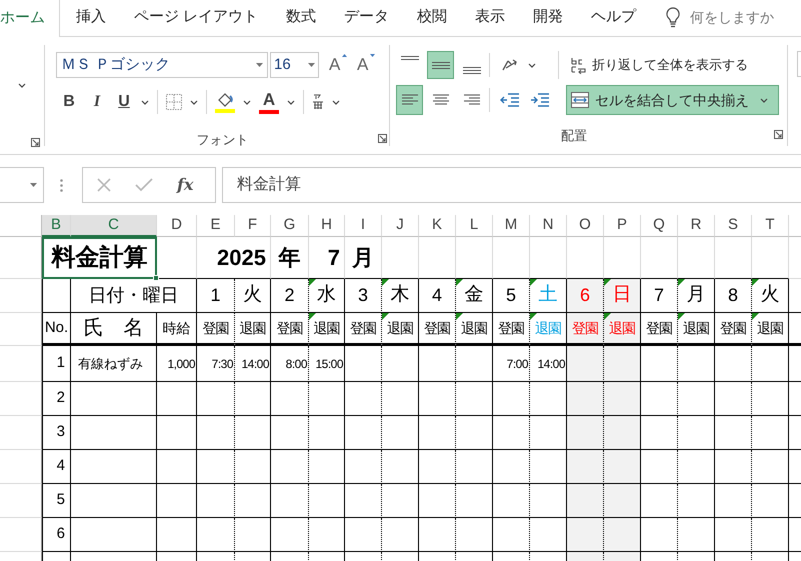 The width and height of the screenshot is (801, 561). I want to click on row-number-cell: 4, so click(56, 467).